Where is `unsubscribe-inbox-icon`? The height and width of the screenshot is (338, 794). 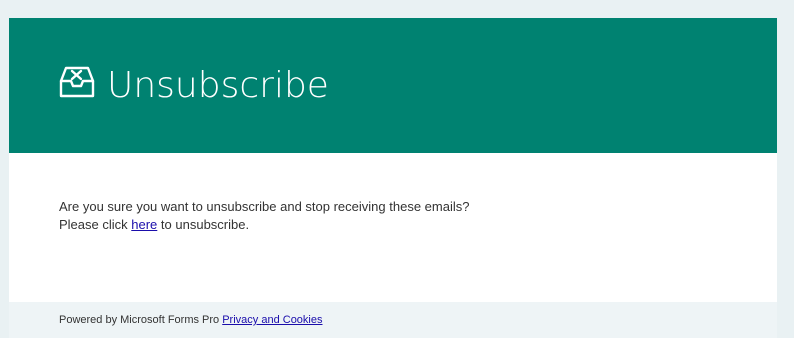
unsubscribe-inbox-icon is located at coordinates (77, 82).